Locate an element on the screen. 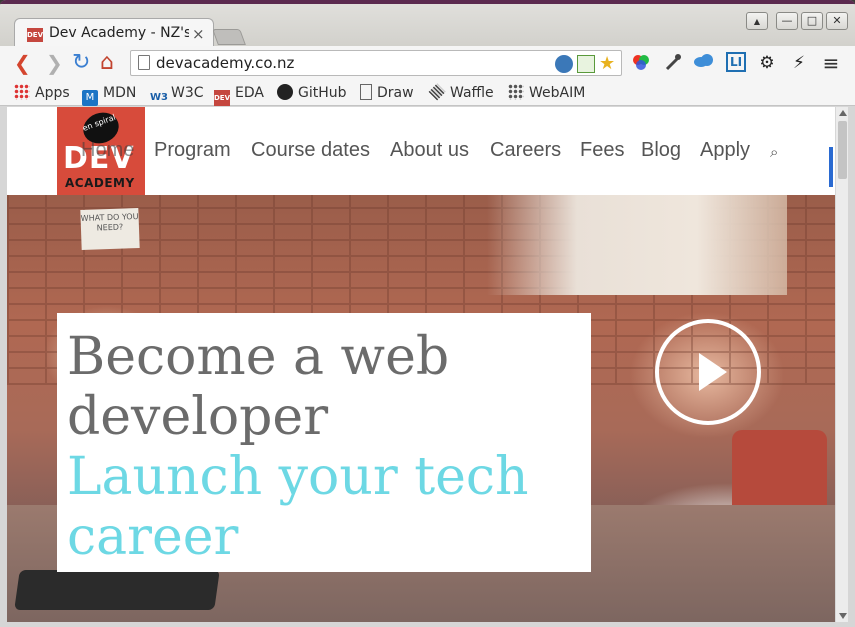 Image resolution: width=855 pixels, height=627 pixels. bookmark-github: GitHub is located at coordinates (312, 93).